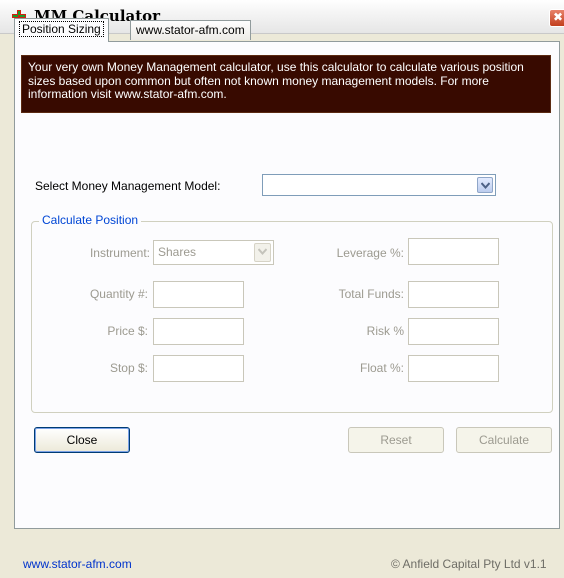 Image resolution: width=564 pixels, height=578 pixels. What do you see at coordinates (198, 331) in the screenshot?
I see `price-input` at bounding box center [198, 331].